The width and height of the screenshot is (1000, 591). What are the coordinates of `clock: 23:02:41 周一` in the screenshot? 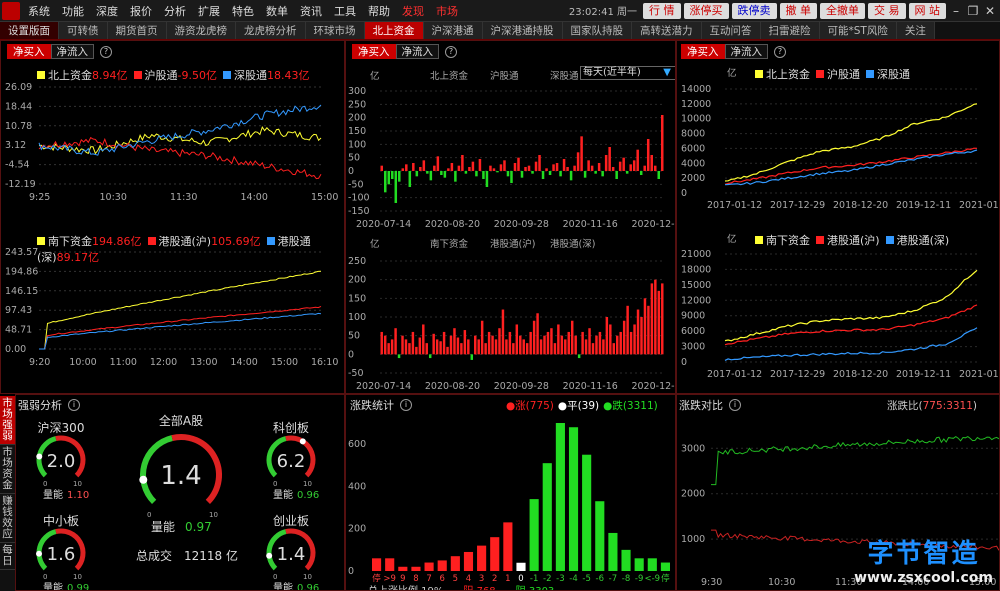 It's located at (602, 12).